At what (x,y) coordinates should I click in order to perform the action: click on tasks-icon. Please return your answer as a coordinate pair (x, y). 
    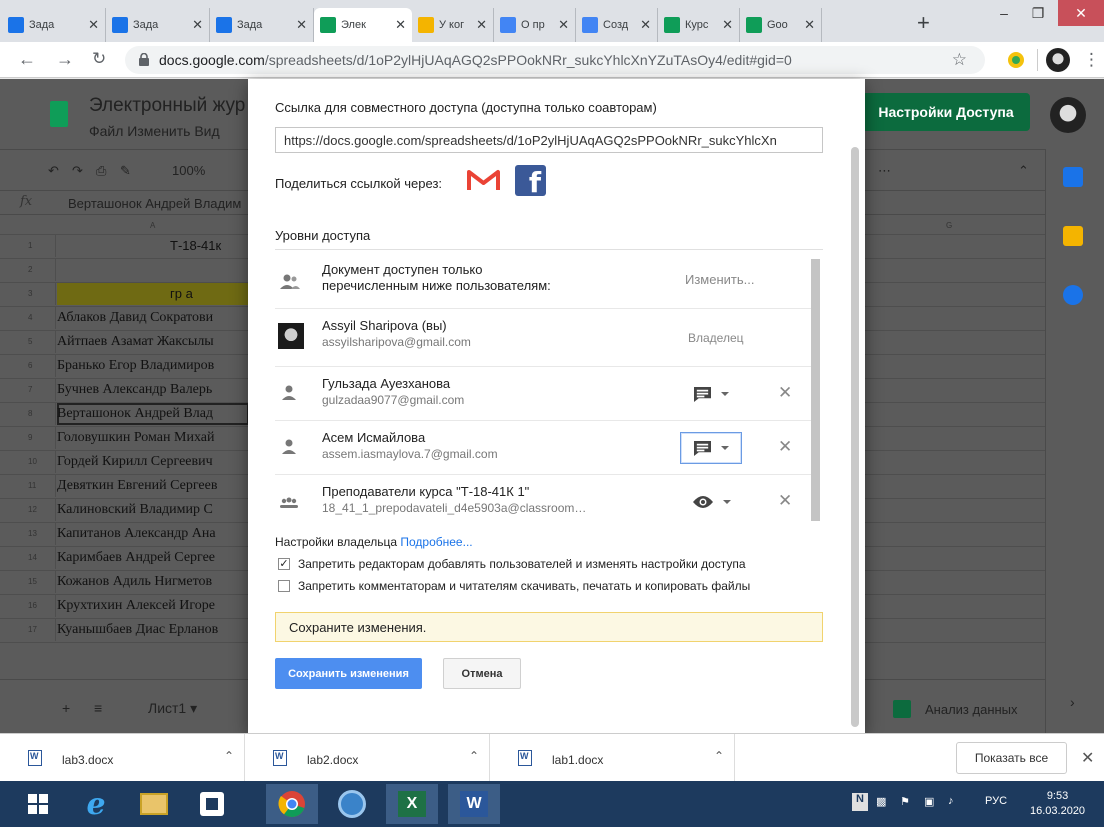
    Looking at the image, I should click on (1073, 295).